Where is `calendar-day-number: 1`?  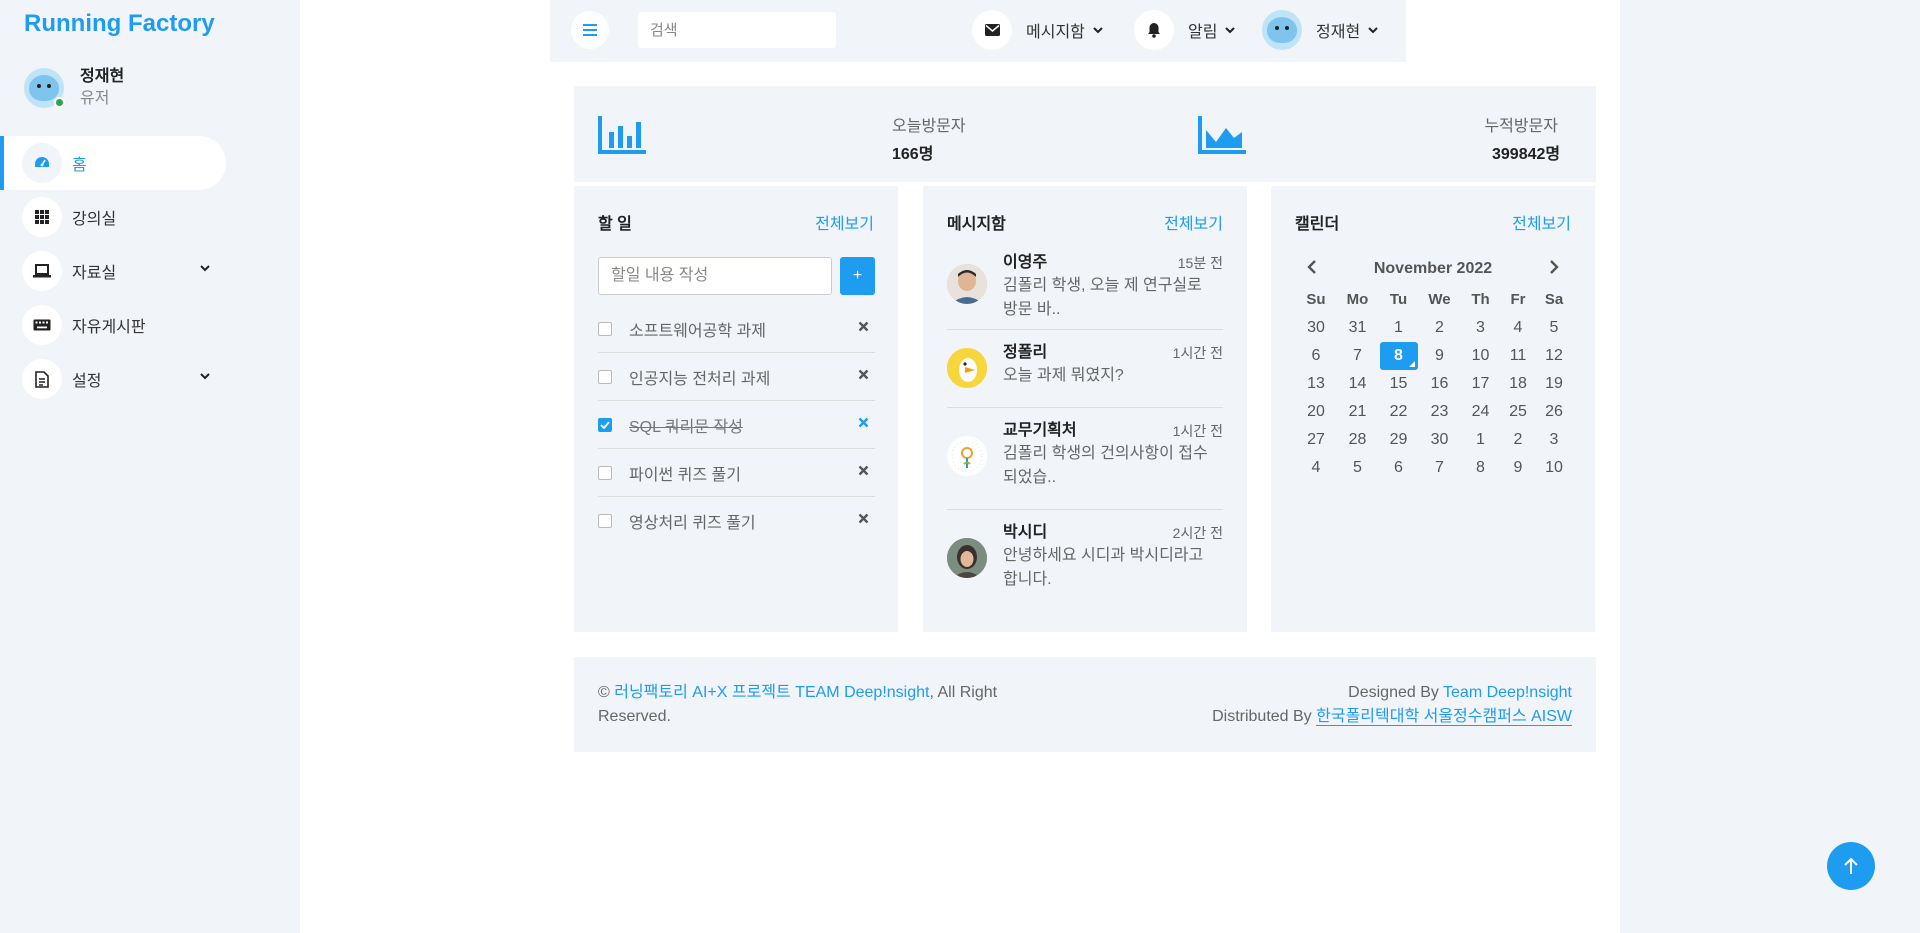 calendar-day-number: 1 is located at coordinates (1398, 327).